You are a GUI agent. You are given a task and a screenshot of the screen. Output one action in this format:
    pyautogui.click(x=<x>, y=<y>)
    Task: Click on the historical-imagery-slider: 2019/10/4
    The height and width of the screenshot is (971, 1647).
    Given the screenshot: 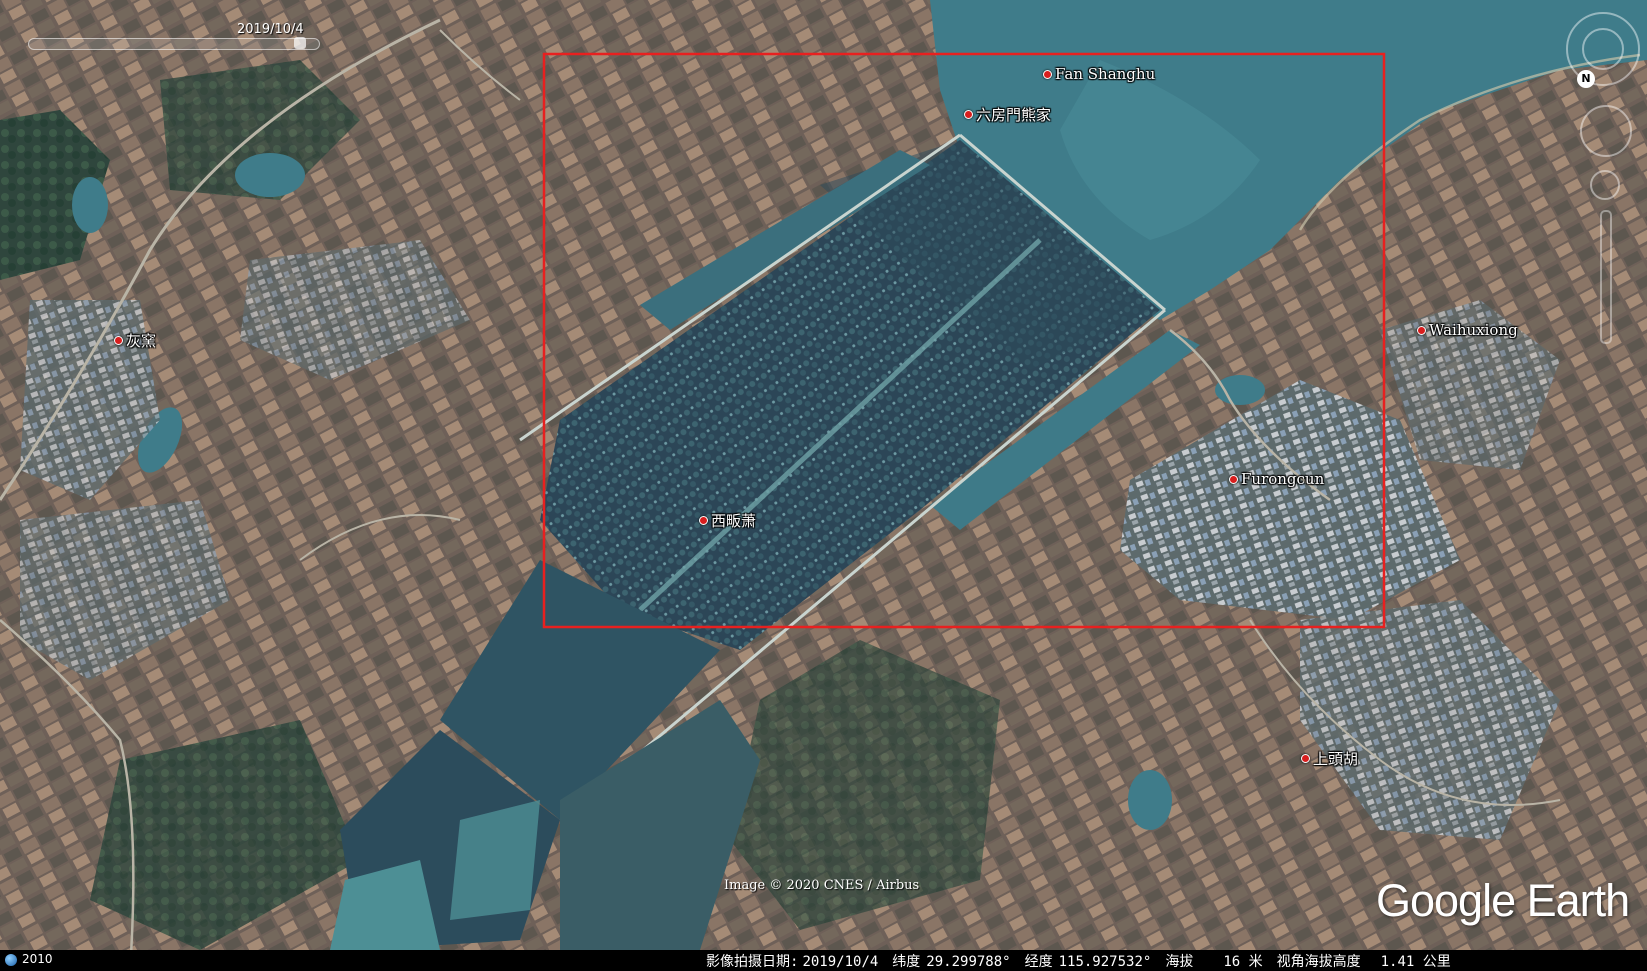 What is the action you would take?
    pyautogui.click(x=174, y=37)
    